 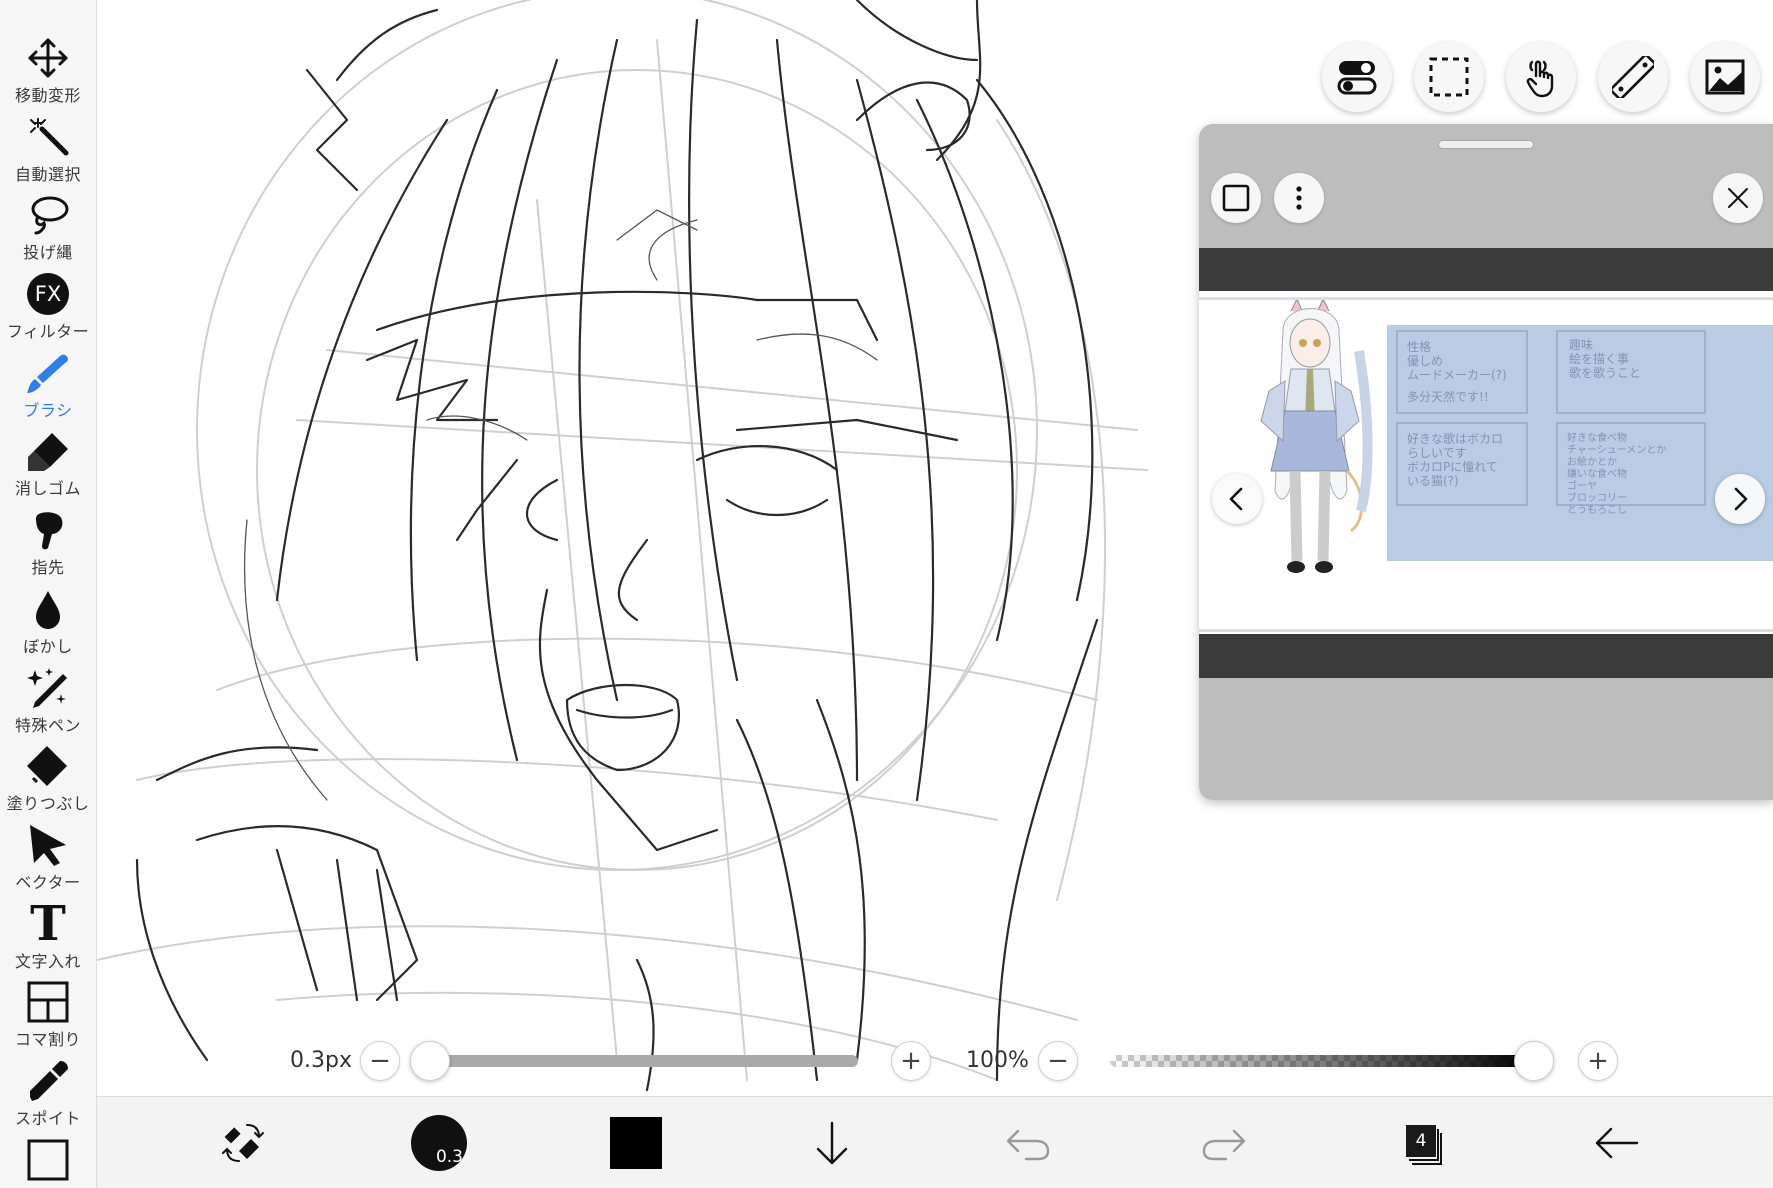 What do you see at coordinates (1534, 1061) in the screenshot?
I see `opacity-slider-thumb` at bounding box center [1534, 1061].